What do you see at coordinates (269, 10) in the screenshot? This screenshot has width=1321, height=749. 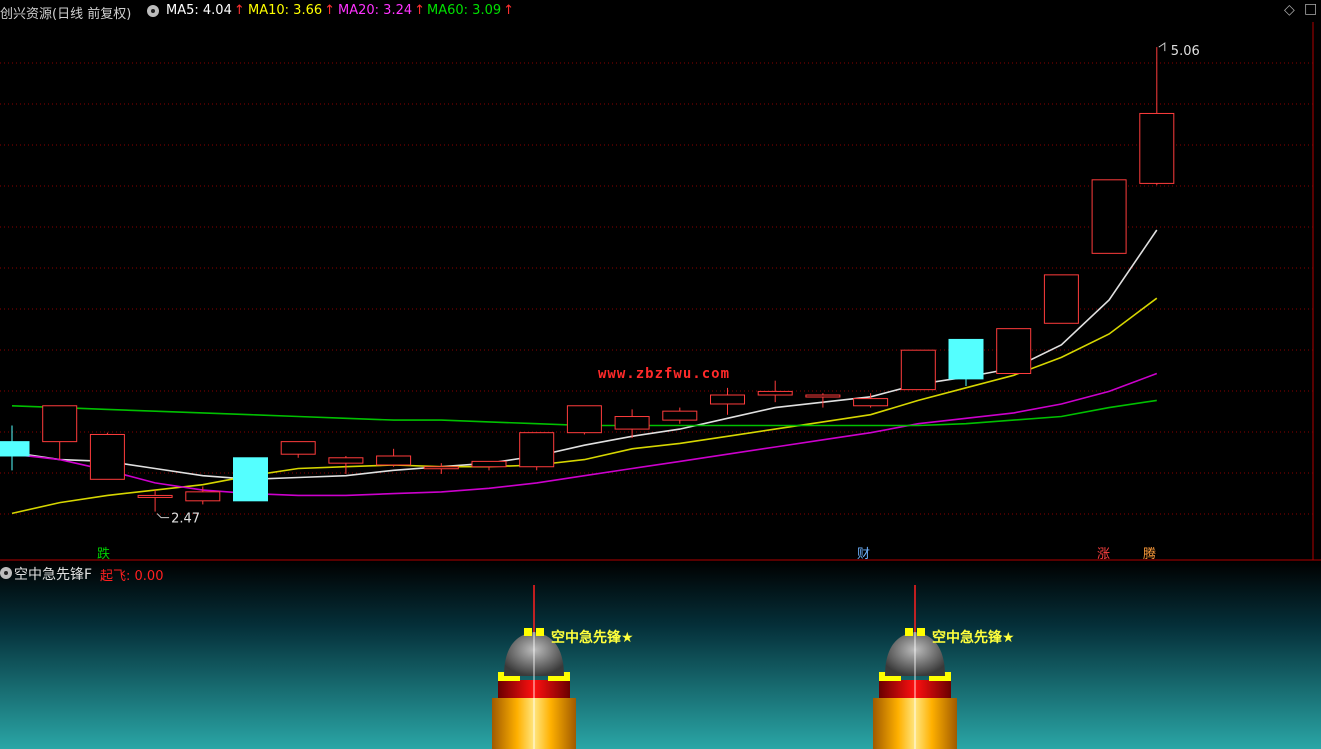 I see `ma10-label: MA10:` at bounding box center [269, 10].